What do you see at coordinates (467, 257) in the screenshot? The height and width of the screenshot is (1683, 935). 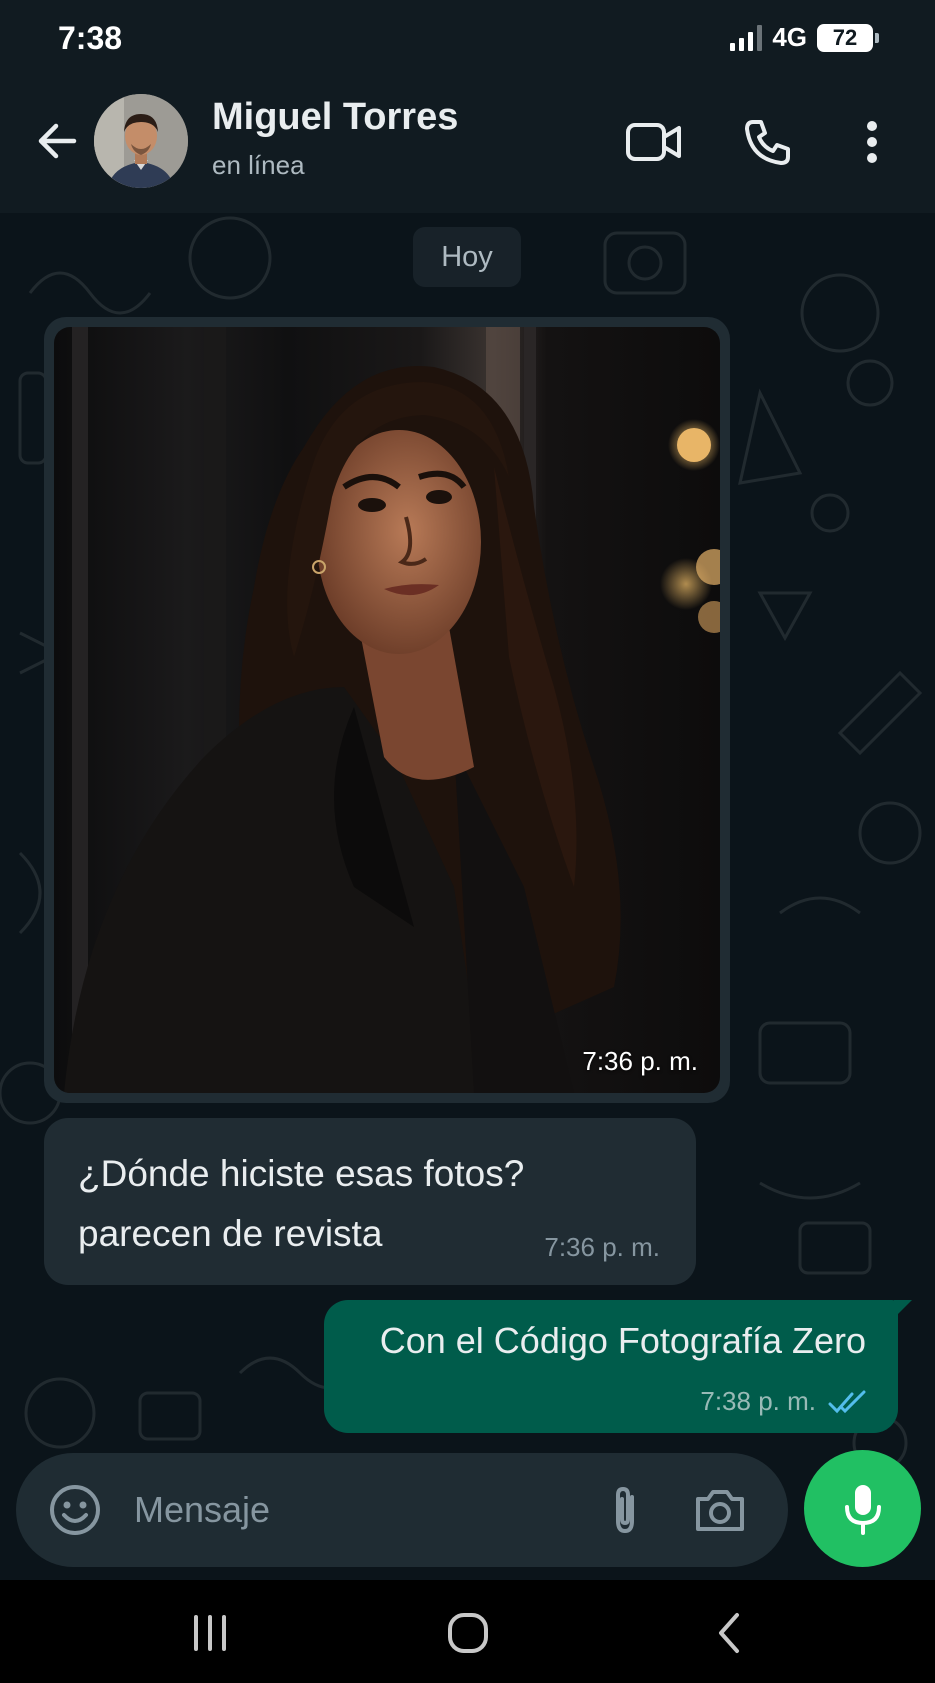 I see `date-chip: Hoy` at bounding box center [467, 257].